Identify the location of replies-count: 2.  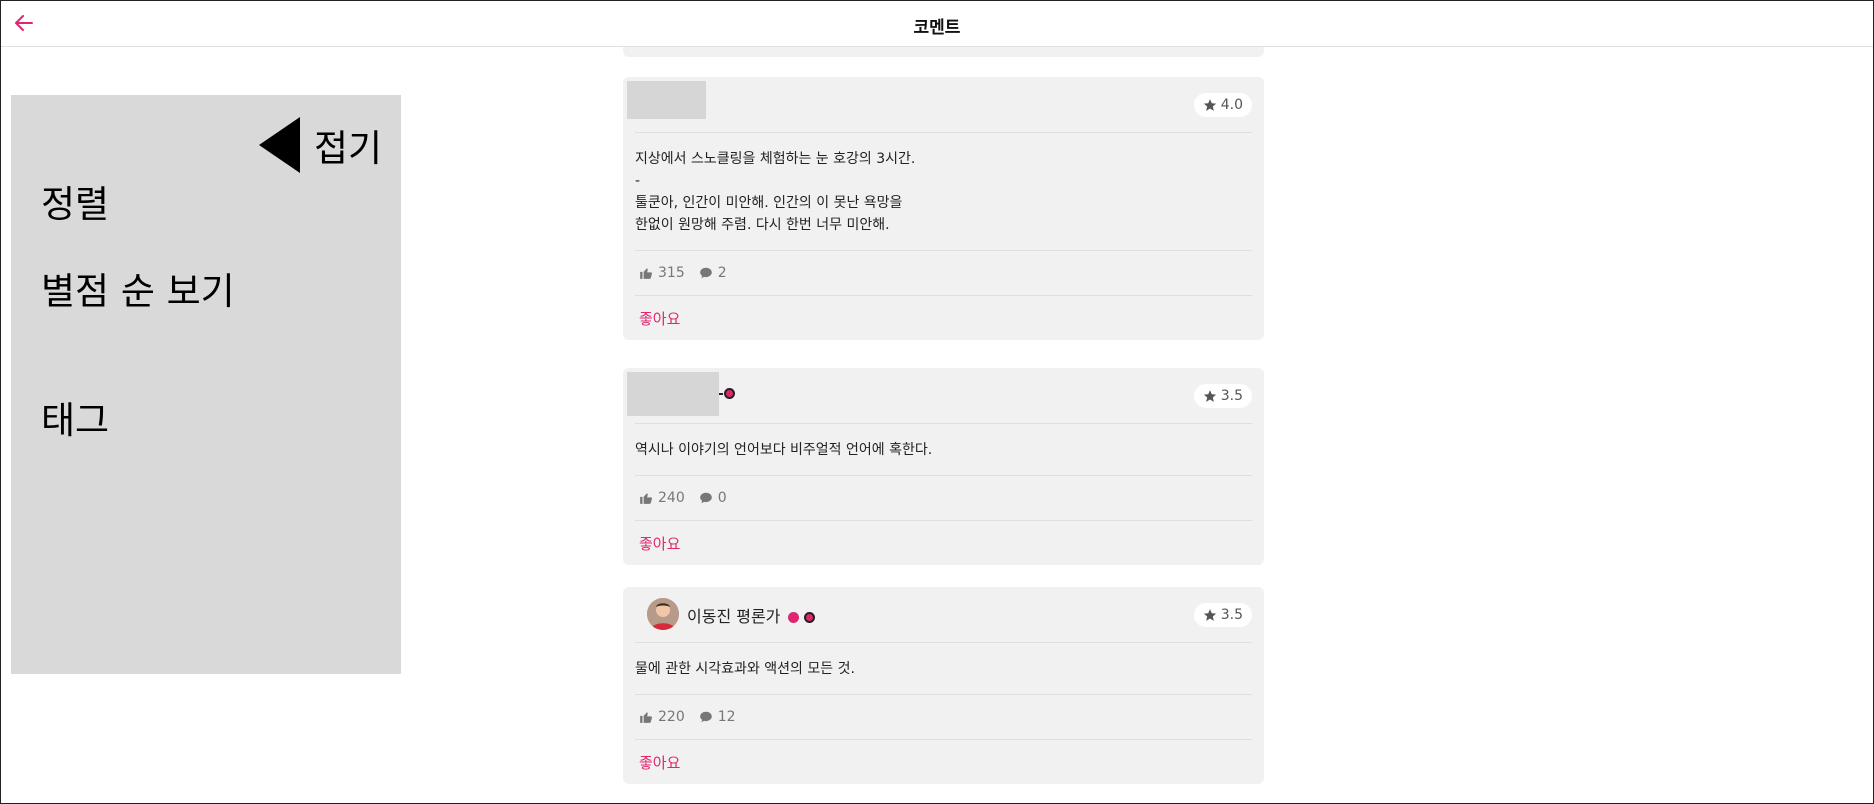
(722, 273).